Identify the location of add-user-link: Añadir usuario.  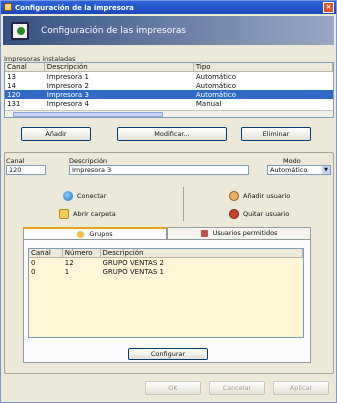
(259, 196).